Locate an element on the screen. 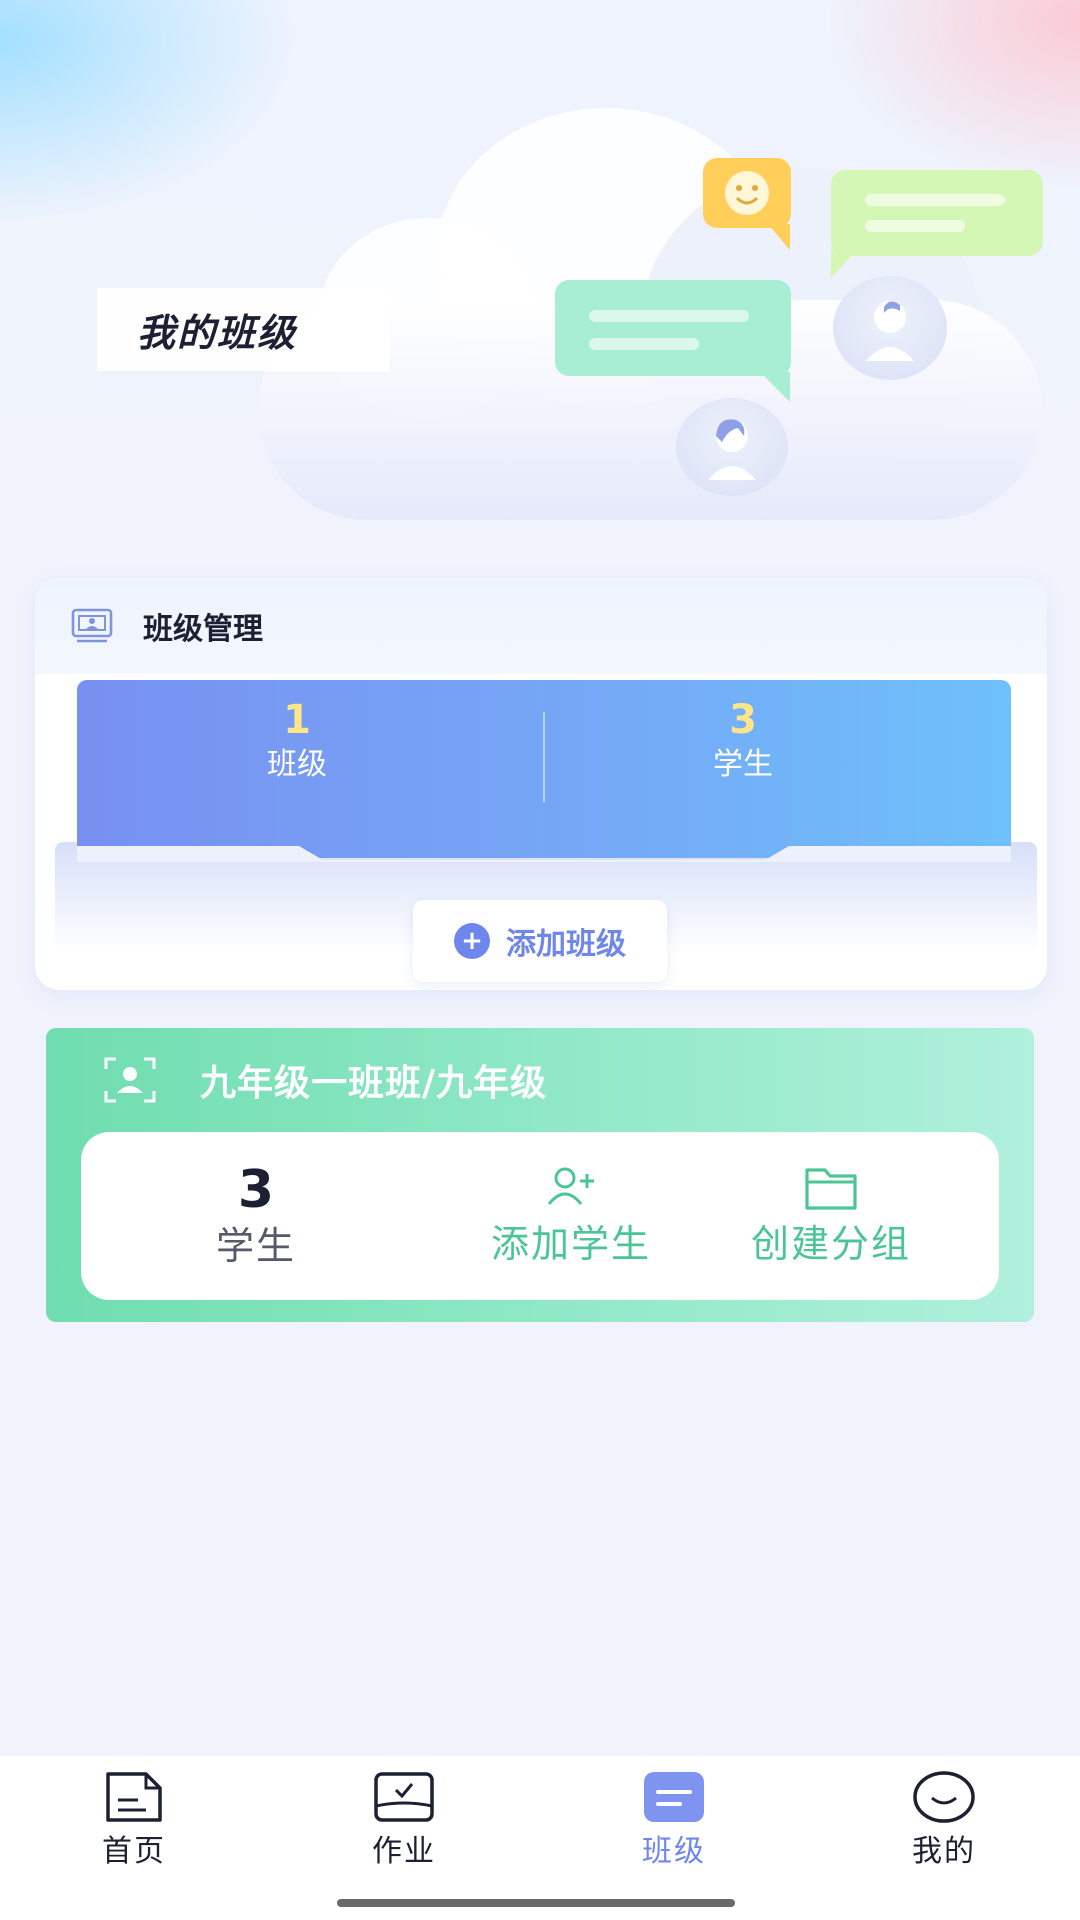 The width and height of the screenshot is (1080, 1920). class-management-title: 班级管理 is located at coordinates (203, 629).